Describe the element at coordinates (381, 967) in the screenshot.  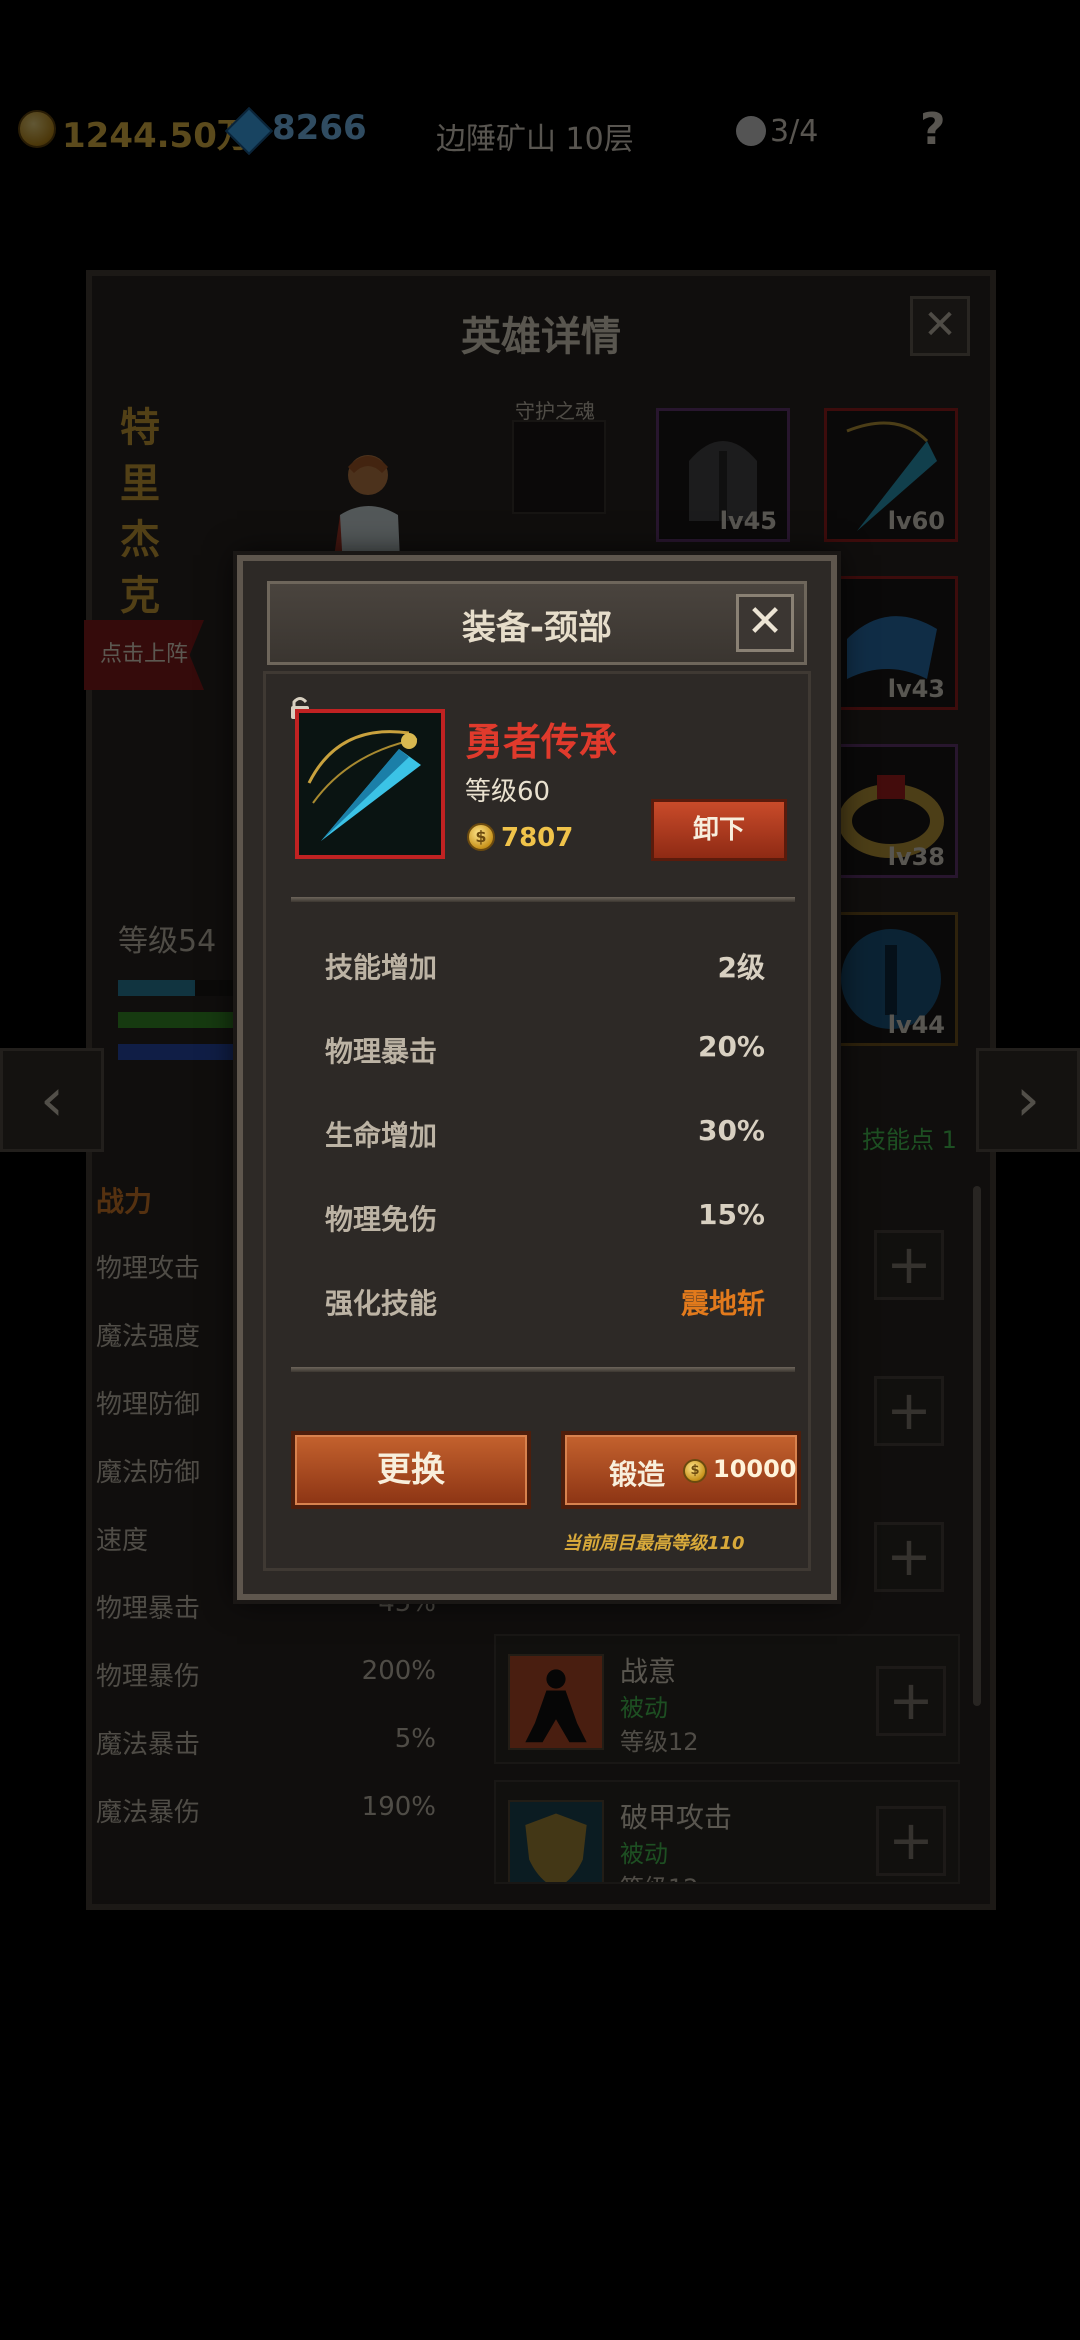
I see `attribute-label: 技能增加` at that location.